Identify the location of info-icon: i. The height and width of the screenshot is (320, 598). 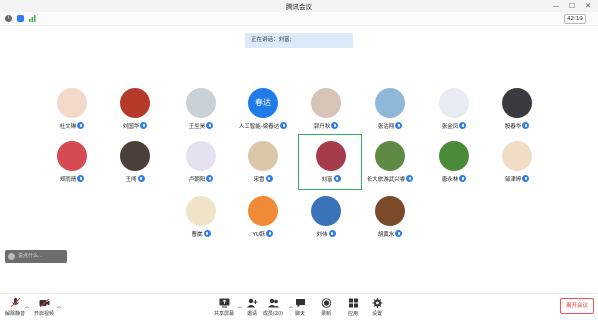
(8, 18).